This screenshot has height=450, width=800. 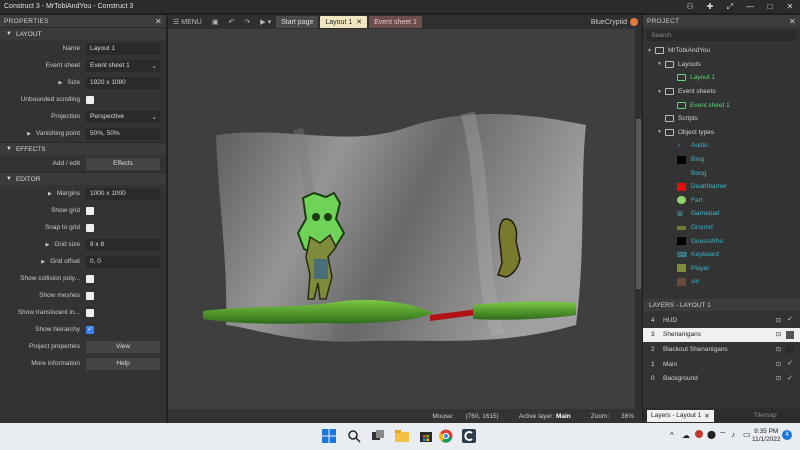 I want to click on battery-icon: ▭, so click(x=747, y=434).